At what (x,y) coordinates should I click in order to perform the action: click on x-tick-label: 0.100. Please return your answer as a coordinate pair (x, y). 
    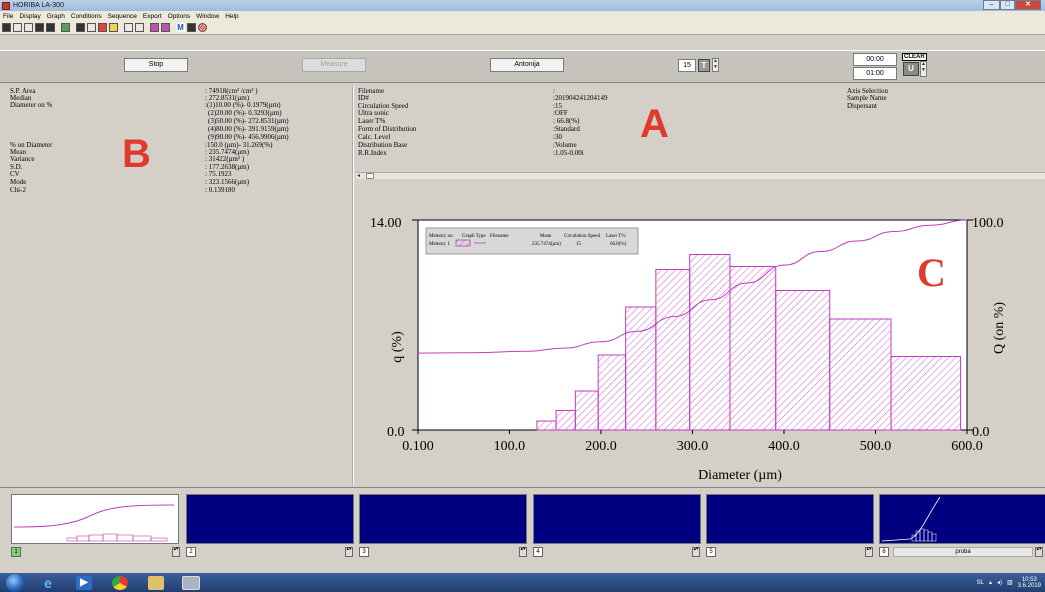
    Looking at the image, I should click on (418, 446).